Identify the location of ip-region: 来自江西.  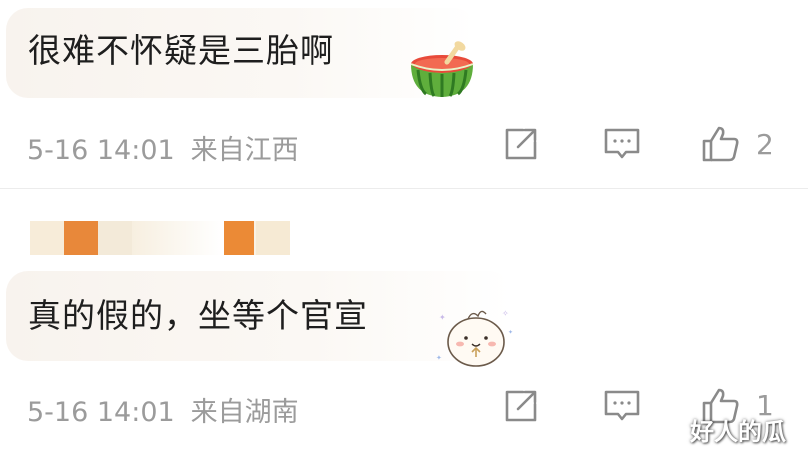
(244, 150).